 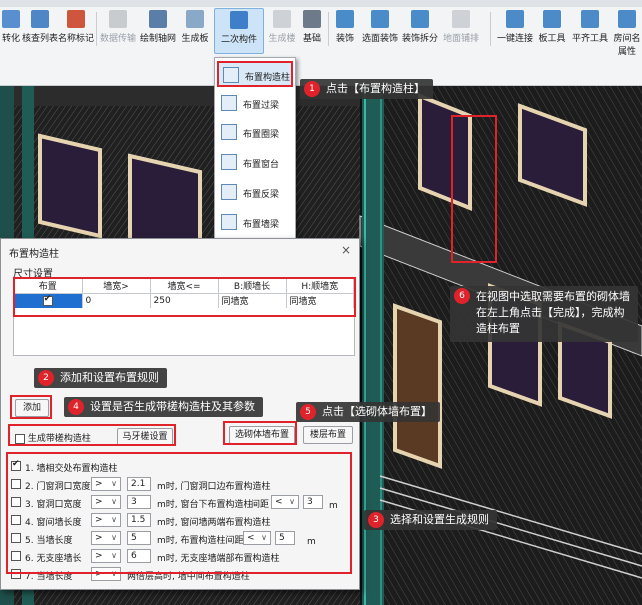 What do you see at coordinates (420, 30) in the screenshot?
I see `tool-decoration-split: 装饰拆分` at bounding box center [420, 30].